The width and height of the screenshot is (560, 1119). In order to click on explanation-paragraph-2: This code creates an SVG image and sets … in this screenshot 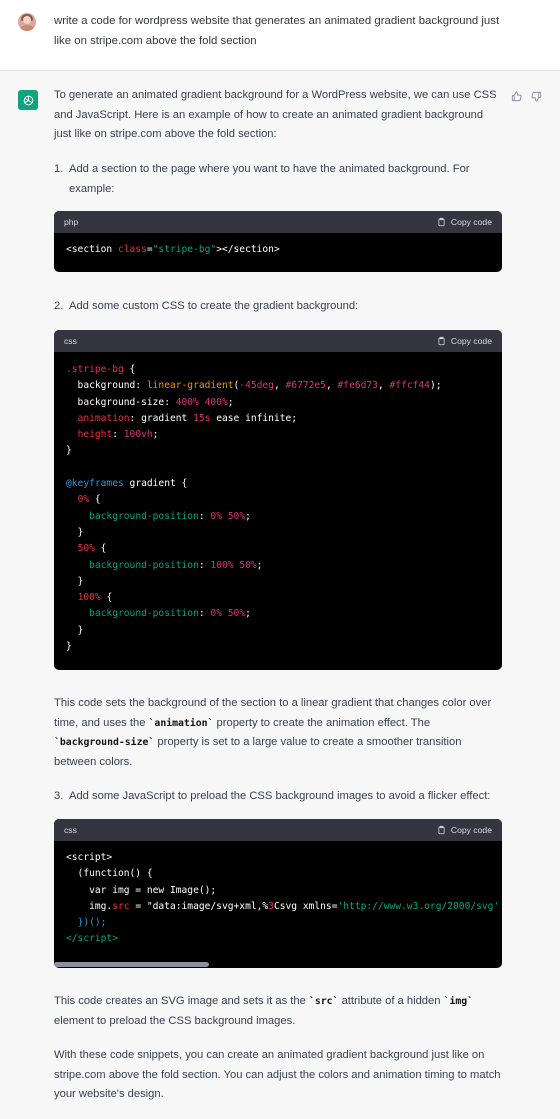, I will do `click(264, 1011)`.